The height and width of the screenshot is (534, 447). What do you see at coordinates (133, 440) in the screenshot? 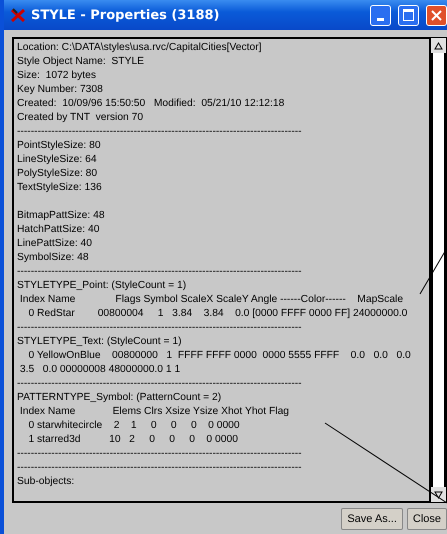
I see `properties-line: 1 starred3d 10 2 0 0 0 0 0000` at bounding box center [133, 440].